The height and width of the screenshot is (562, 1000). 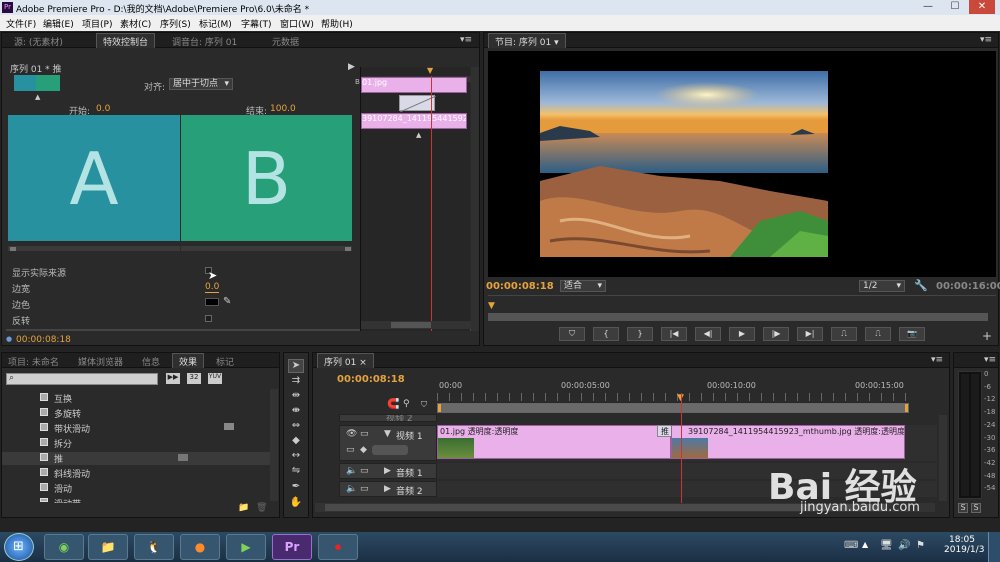 What do you see at coordinates (63, 488) in the screenshot?
I see `effect-item: 滑动` at bounding box center [63, 488].